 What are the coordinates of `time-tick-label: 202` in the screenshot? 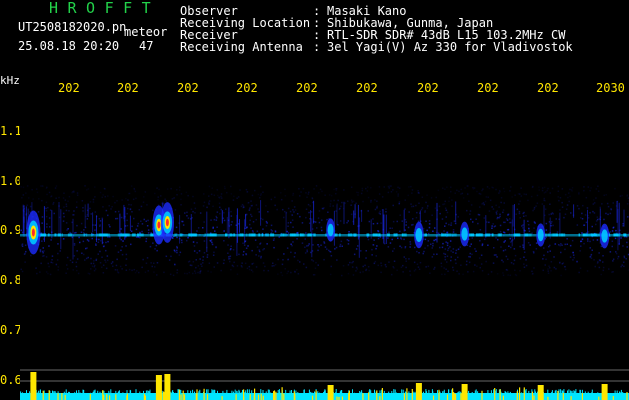 It's located at (247, 88).